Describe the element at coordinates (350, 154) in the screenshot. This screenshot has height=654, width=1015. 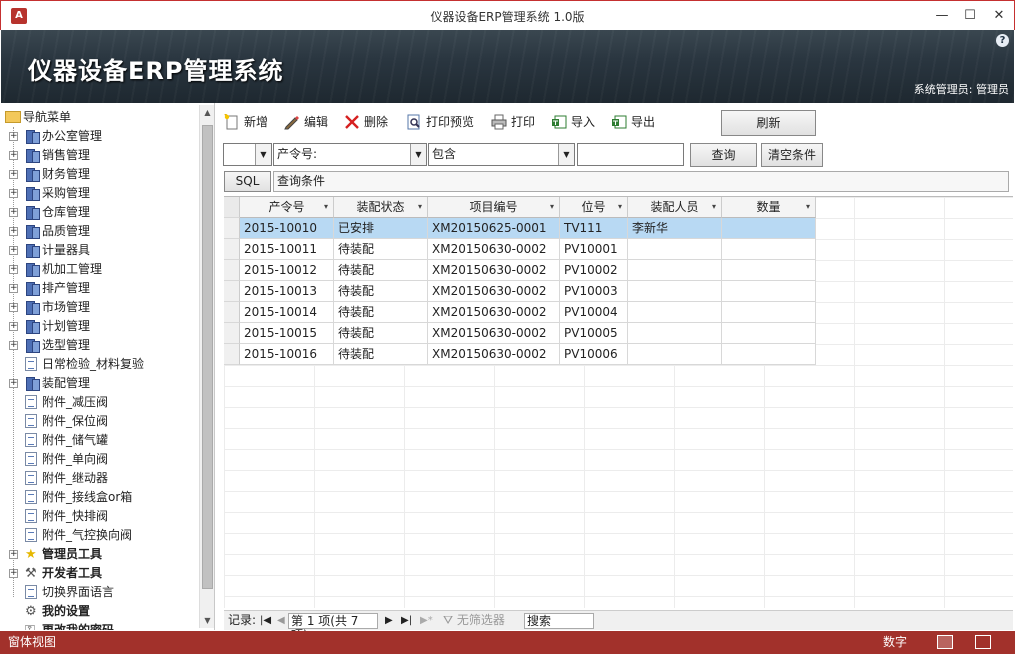
I see `field-name-dropdown: 产令号: ▼` at that location.